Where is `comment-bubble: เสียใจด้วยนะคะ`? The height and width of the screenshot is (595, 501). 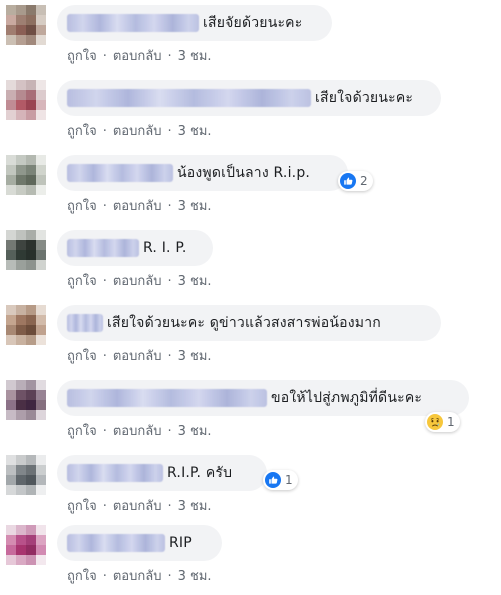
comment-bubble: เสียใจด้วยนะคะ is located at coordinates (249, 98).